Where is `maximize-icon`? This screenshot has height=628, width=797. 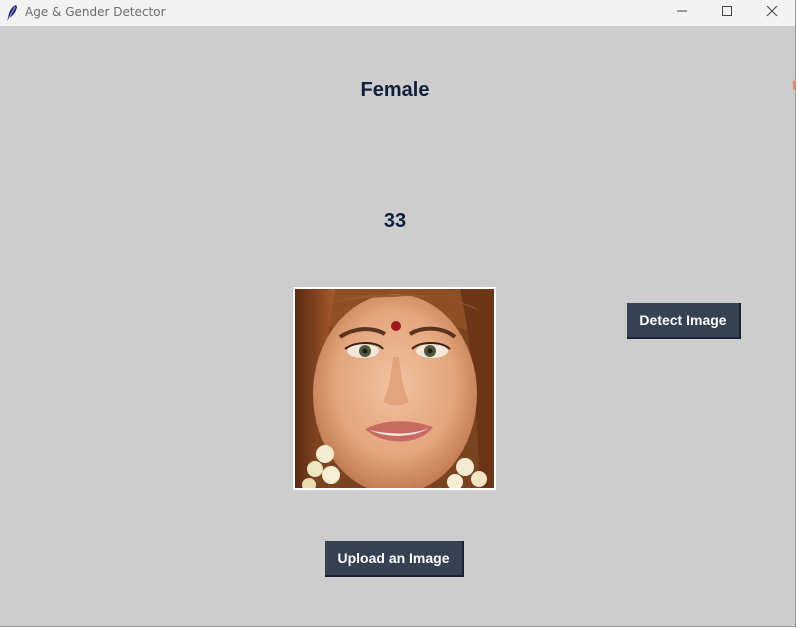 maximize-icon is located at coordinates (727, 13).